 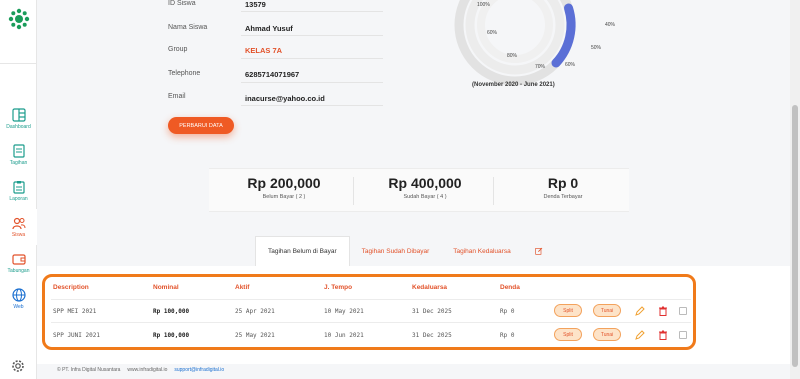 What do you see at coordinates (76, 335) in the screenshot?
I see `cell-description: SPP JUNI 2021` at bounding box center [76, 335].